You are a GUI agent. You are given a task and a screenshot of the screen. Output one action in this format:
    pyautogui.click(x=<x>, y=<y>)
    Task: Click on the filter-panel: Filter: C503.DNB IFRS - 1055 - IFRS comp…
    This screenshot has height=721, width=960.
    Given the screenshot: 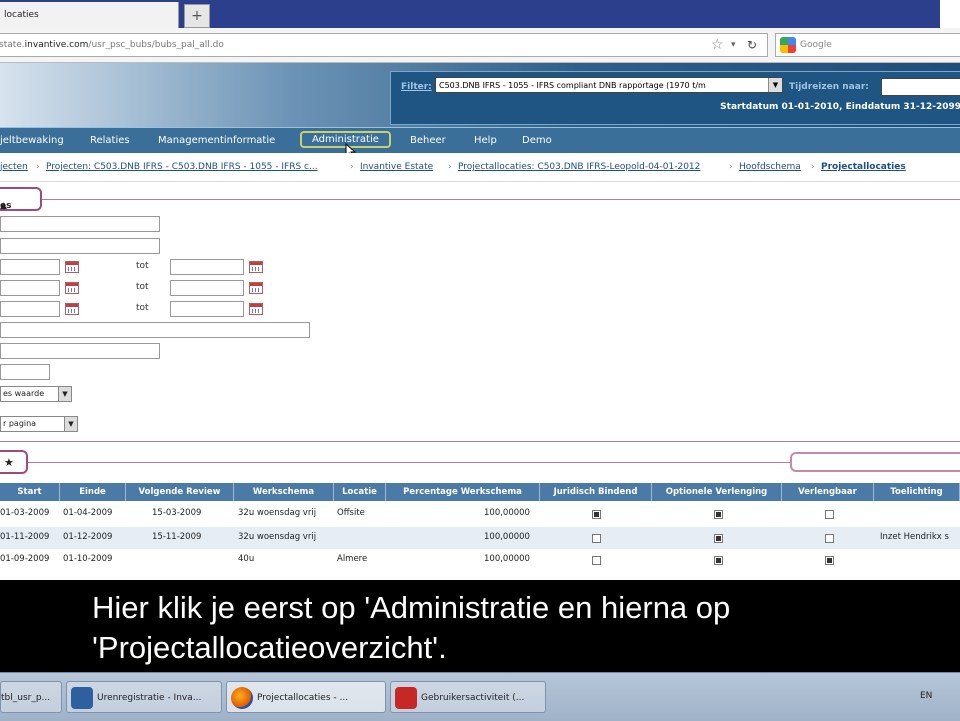 What is the action you would take?
    pyautogui.click(x=675, y=98)
    